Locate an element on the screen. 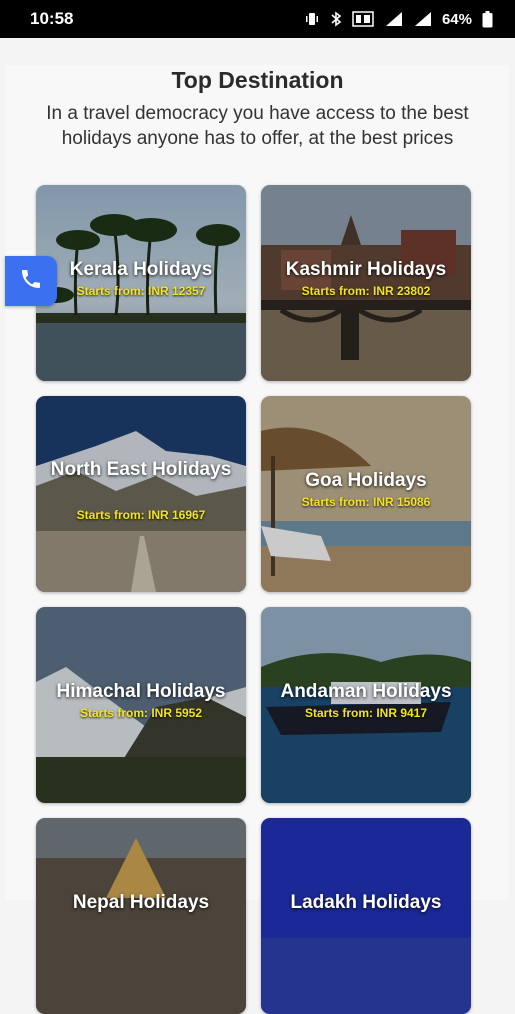  volte-icon is located at coordinates (363, 19).